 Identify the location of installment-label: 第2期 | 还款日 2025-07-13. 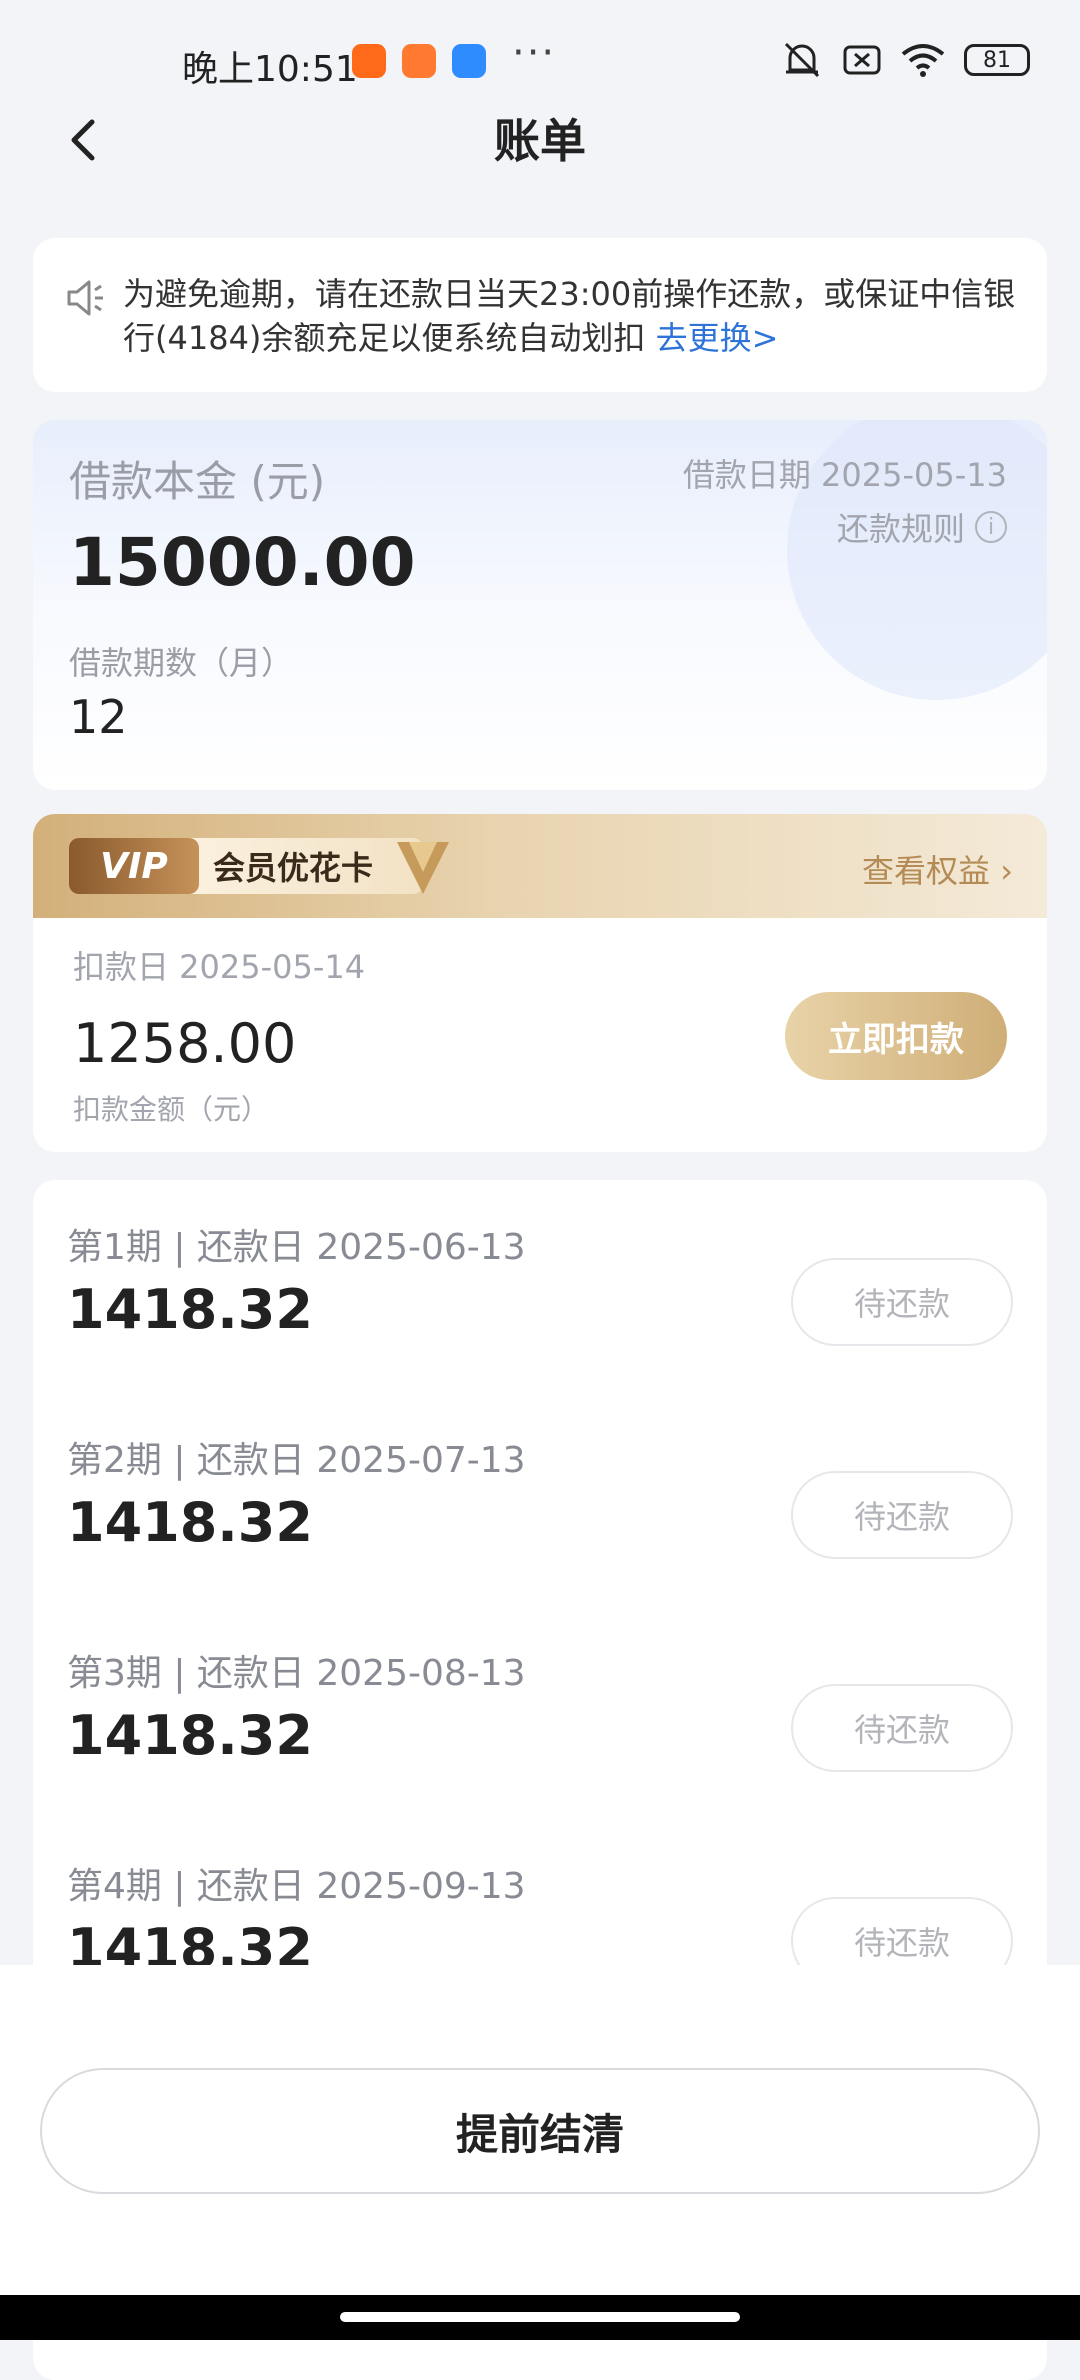
(296, 1460).